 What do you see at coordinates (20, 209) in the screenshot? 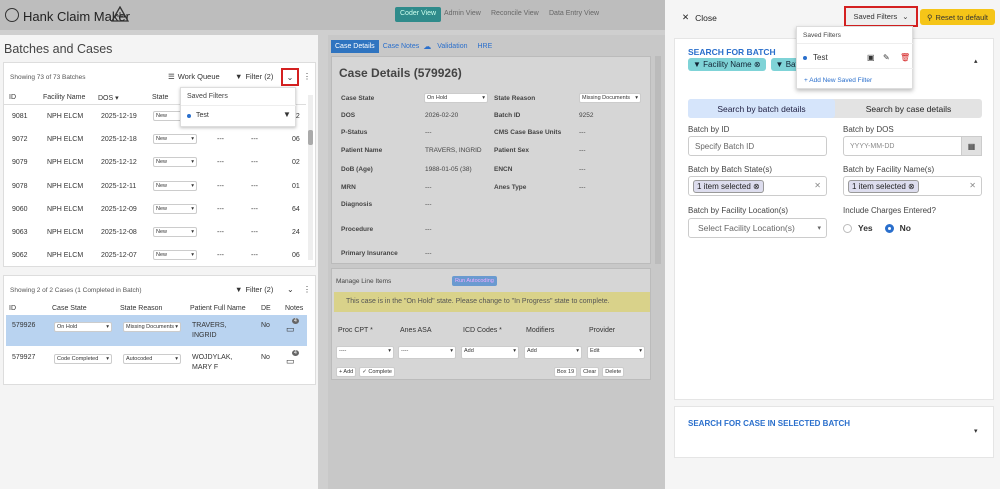
I see `batch-id-cell: 9060` at bounding box center [20, 209].